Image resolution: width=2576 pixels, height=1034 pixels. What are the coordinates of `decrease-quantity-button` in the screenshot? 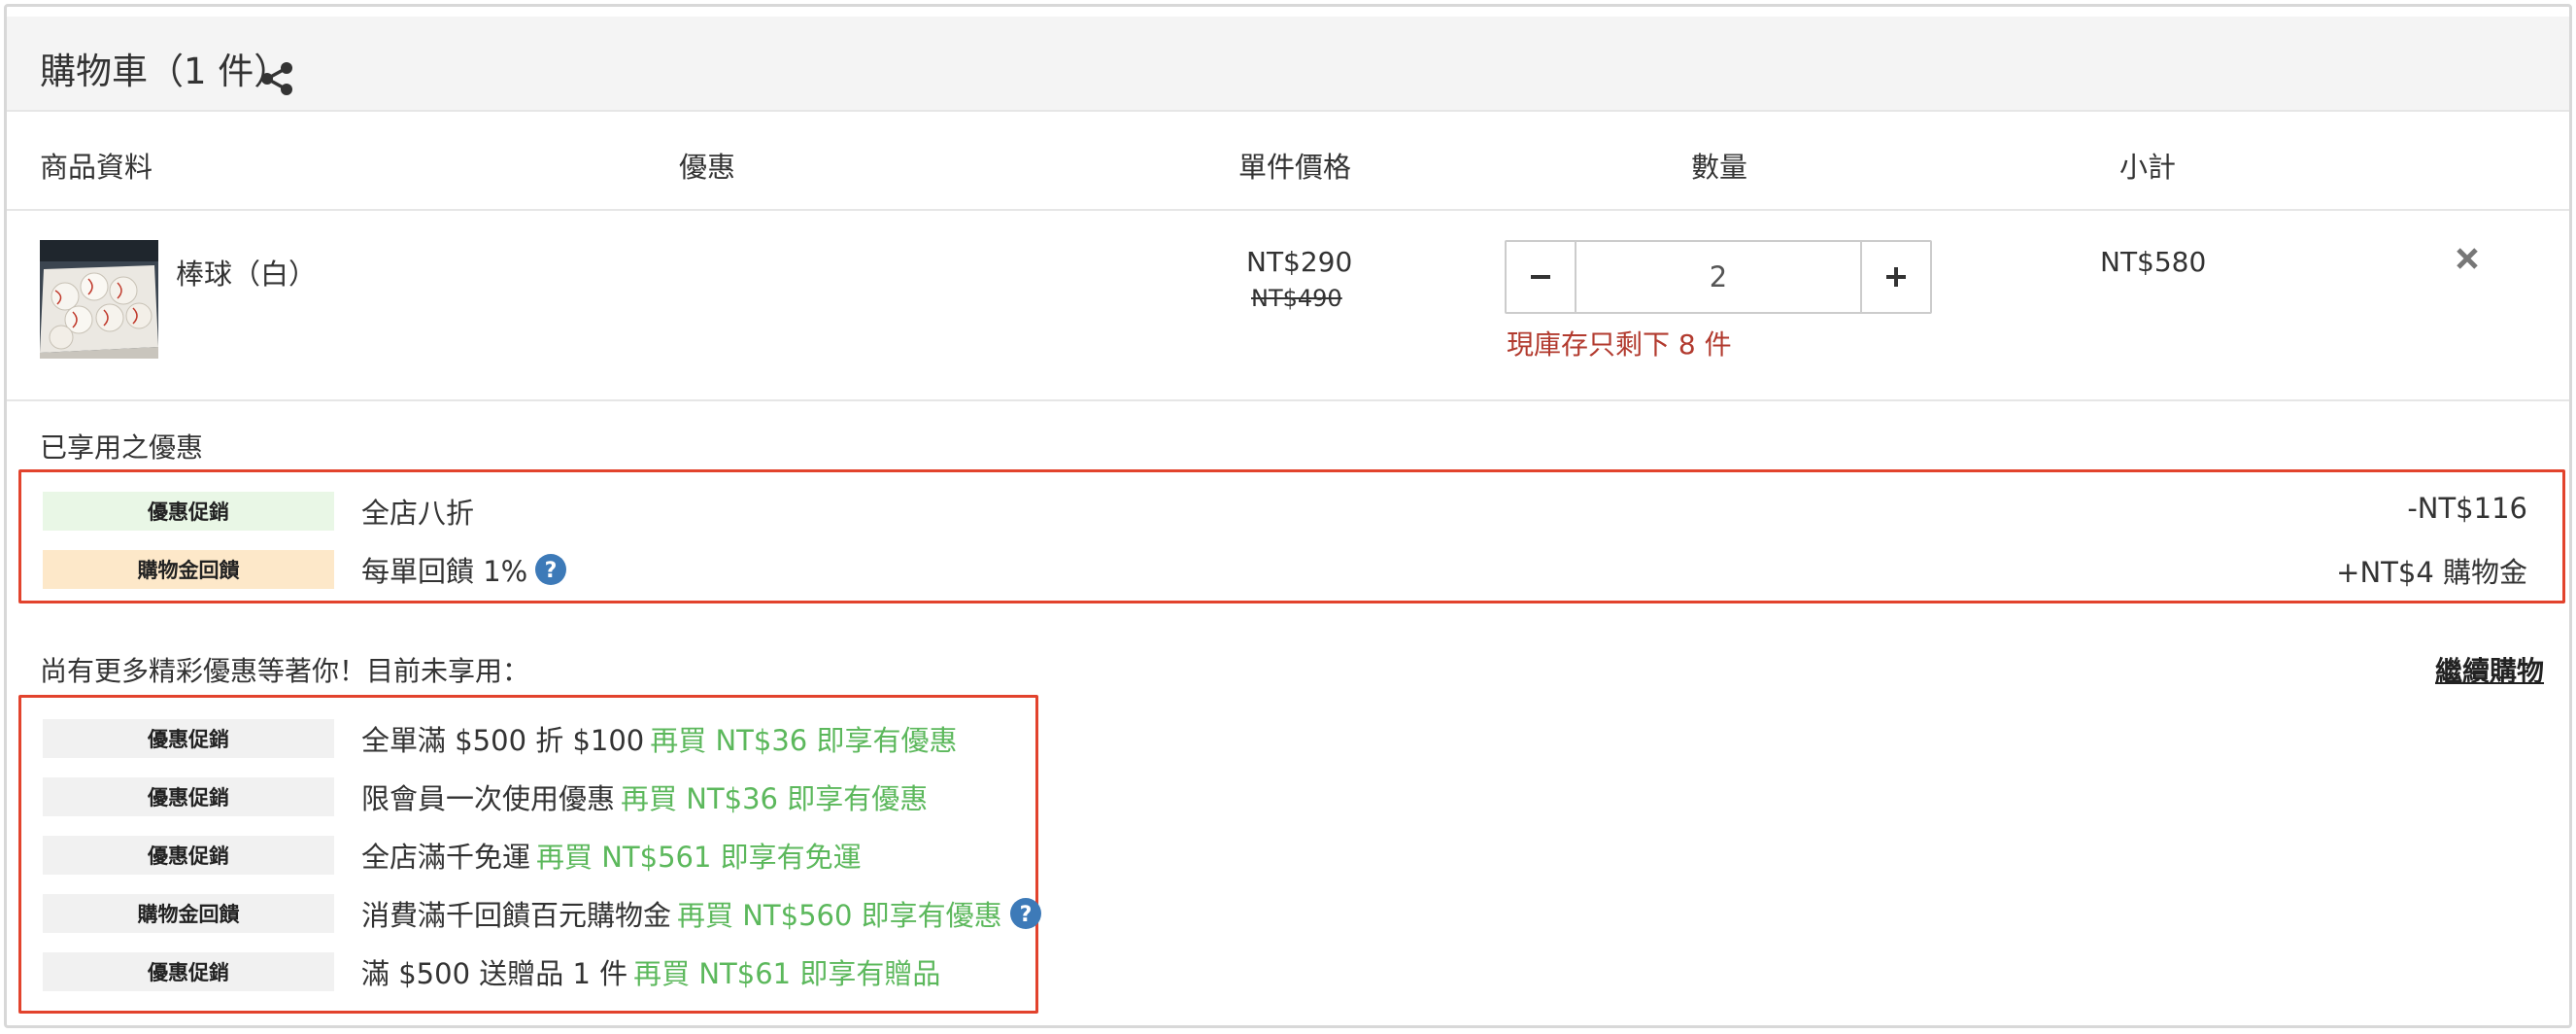 It's located at (1541, 277).